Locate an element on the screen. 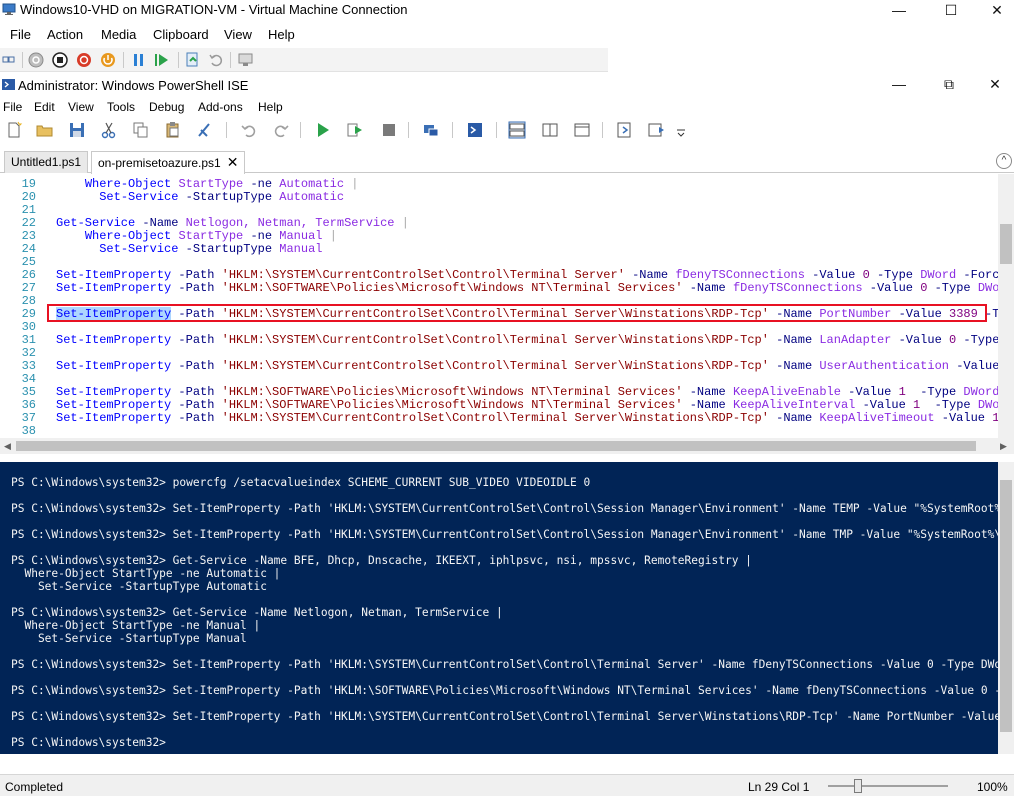 This screenshot has height=796, width=1014. toolbar-overflow-icon is located at coordinates (681, 133).